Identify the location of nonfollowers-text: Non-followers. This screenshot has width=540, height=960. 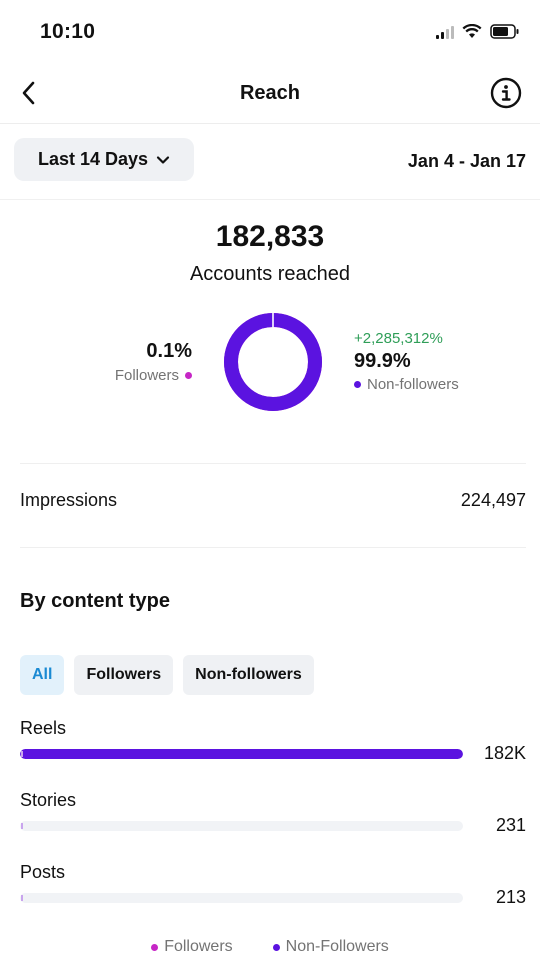
(413, 384).